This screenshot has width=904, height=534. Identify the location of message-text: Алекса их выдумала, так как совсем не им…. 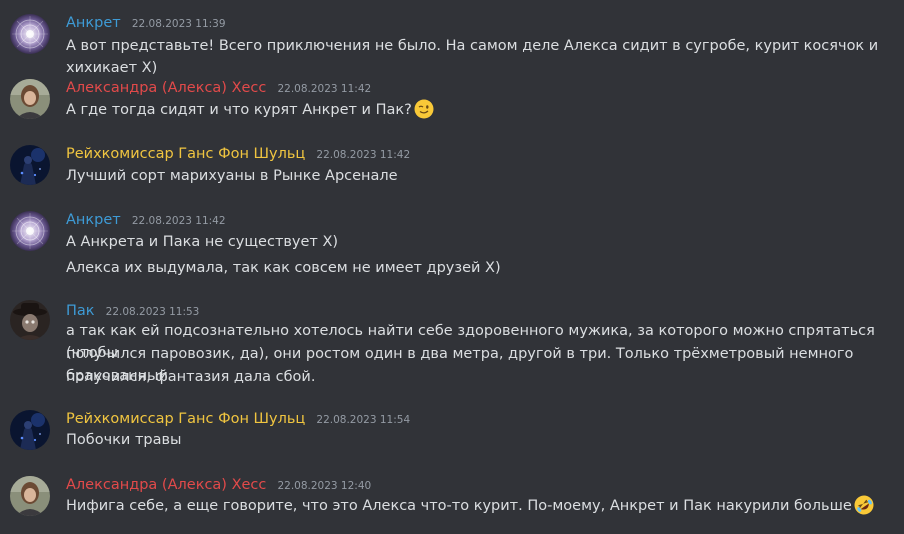
(283, 268).